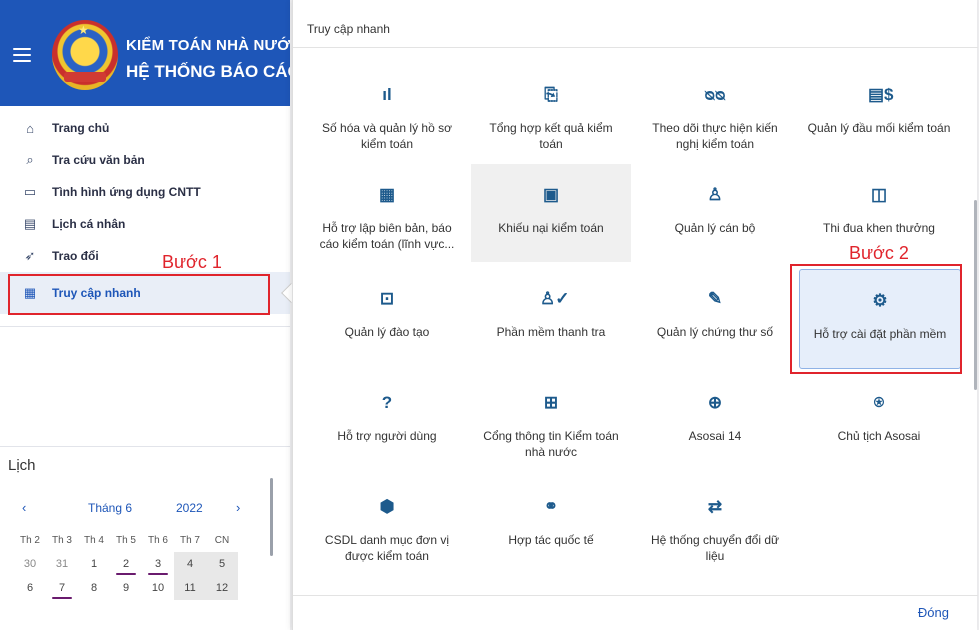  What do you see at coordinates (145, 128) in the screenshot?
I see `sidebar-item-home: ⌂ Trang chủ` at bounding box center [145, 128].